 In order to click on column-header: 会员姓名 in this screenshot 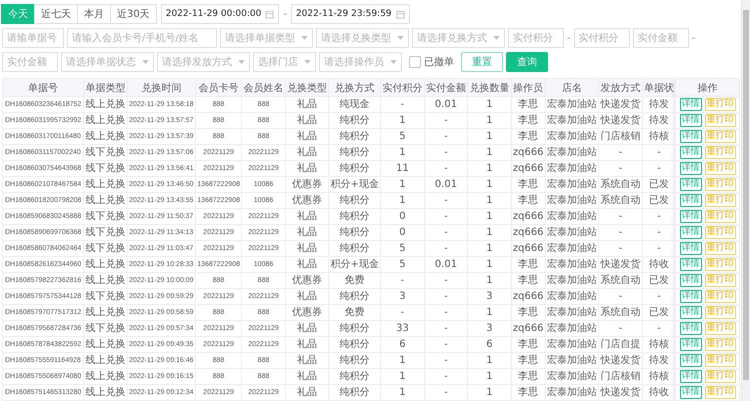, I will do `click(264, 87)`.